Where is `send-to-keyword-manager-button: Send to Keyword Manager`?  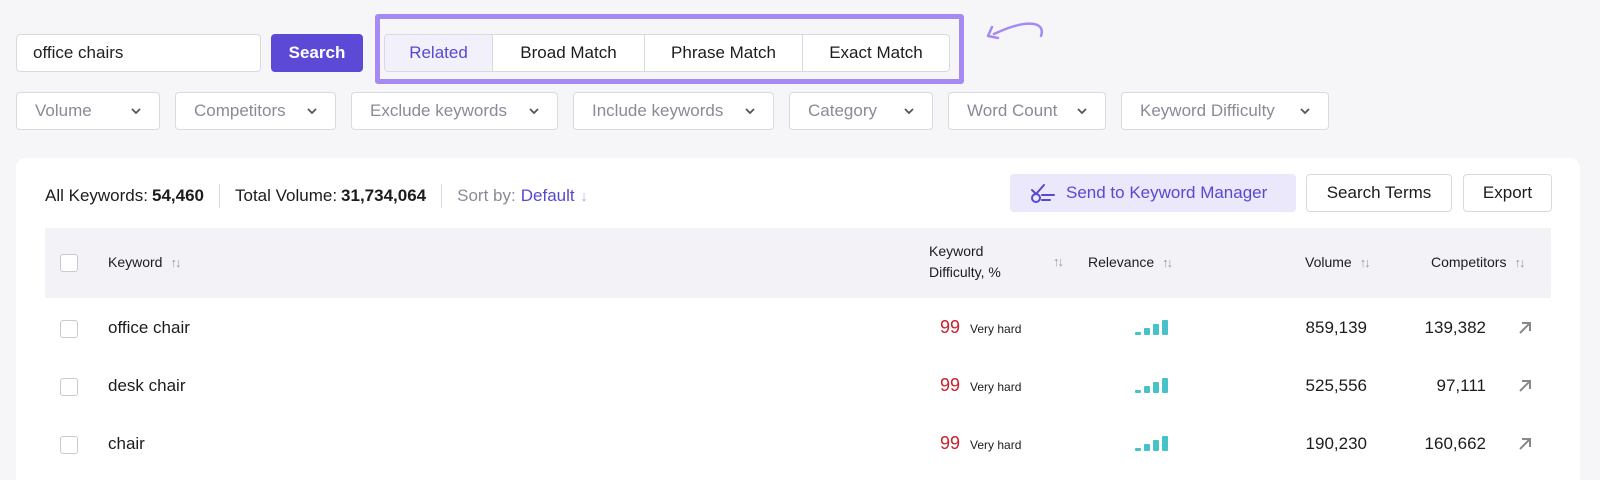
send-to-keyword-manager-button: Send to Keyword Manager is located at coordinates (1153, 193).